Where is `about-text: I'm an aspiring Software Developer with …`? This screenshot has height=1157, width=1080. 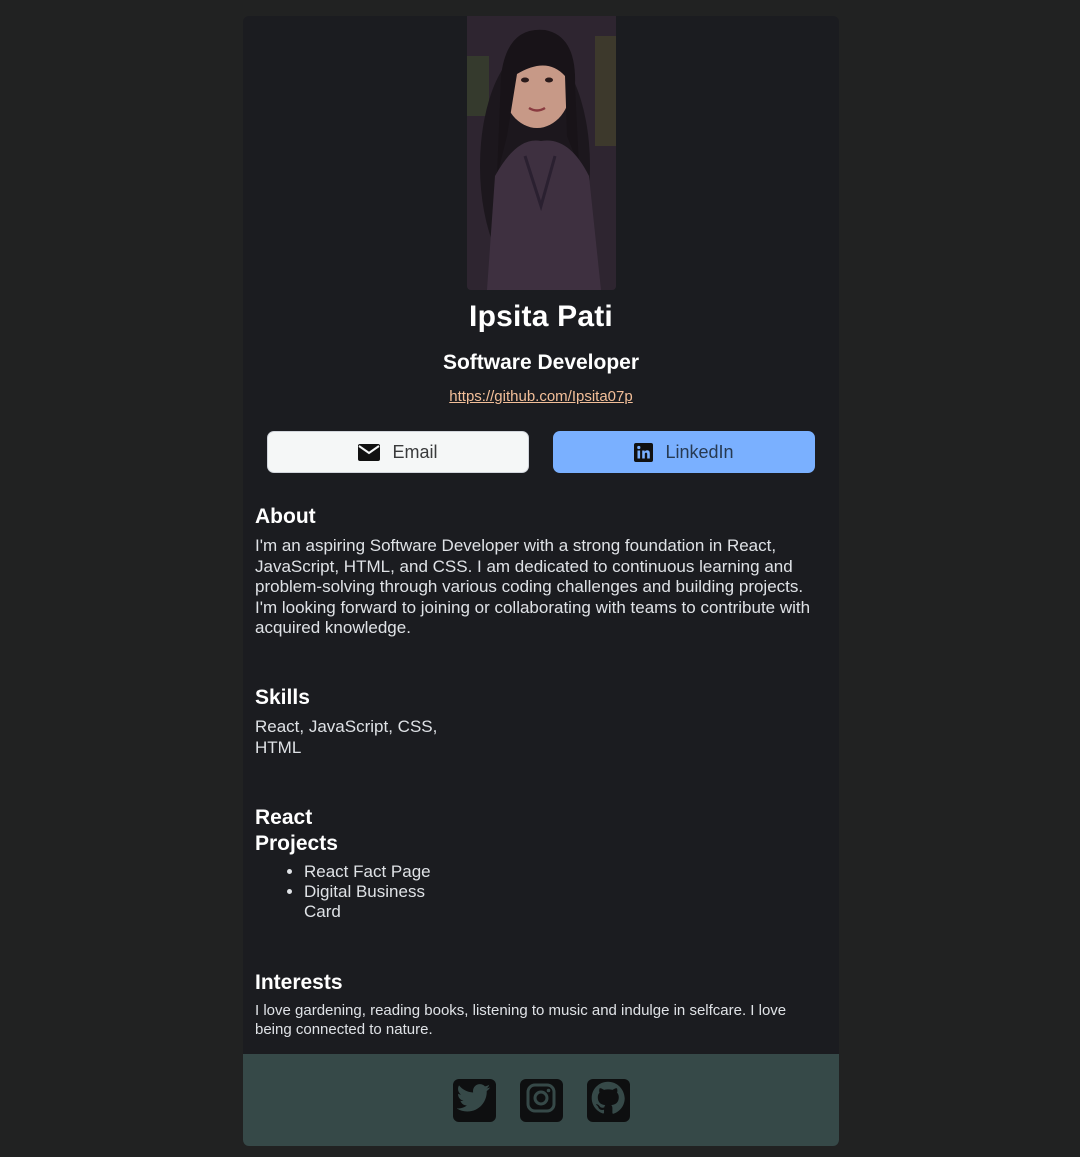 about-text: I'm an aspiring Software Developer with … is located at coordinates (533, 586).